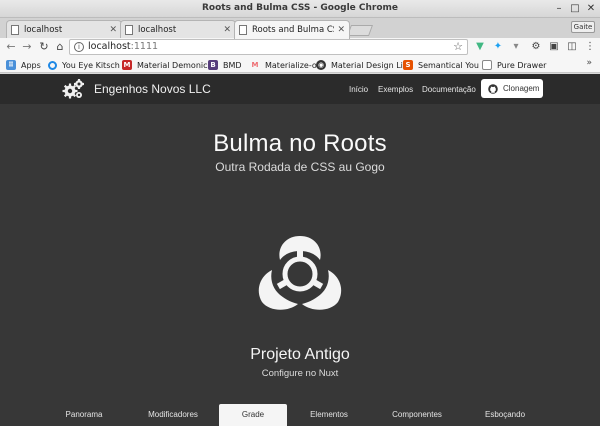 This screenshot has width=600, height=426. Describe the element at coordinates (575, 9) in the screenshot. I see `maximize-icon: □` at that location.